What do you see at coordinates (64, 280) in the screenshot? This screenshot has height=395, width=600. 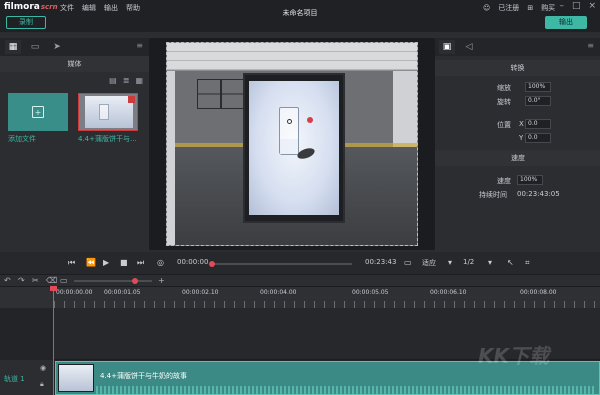 I see `marker-icon: ▭` at bounding box center [64, 280].